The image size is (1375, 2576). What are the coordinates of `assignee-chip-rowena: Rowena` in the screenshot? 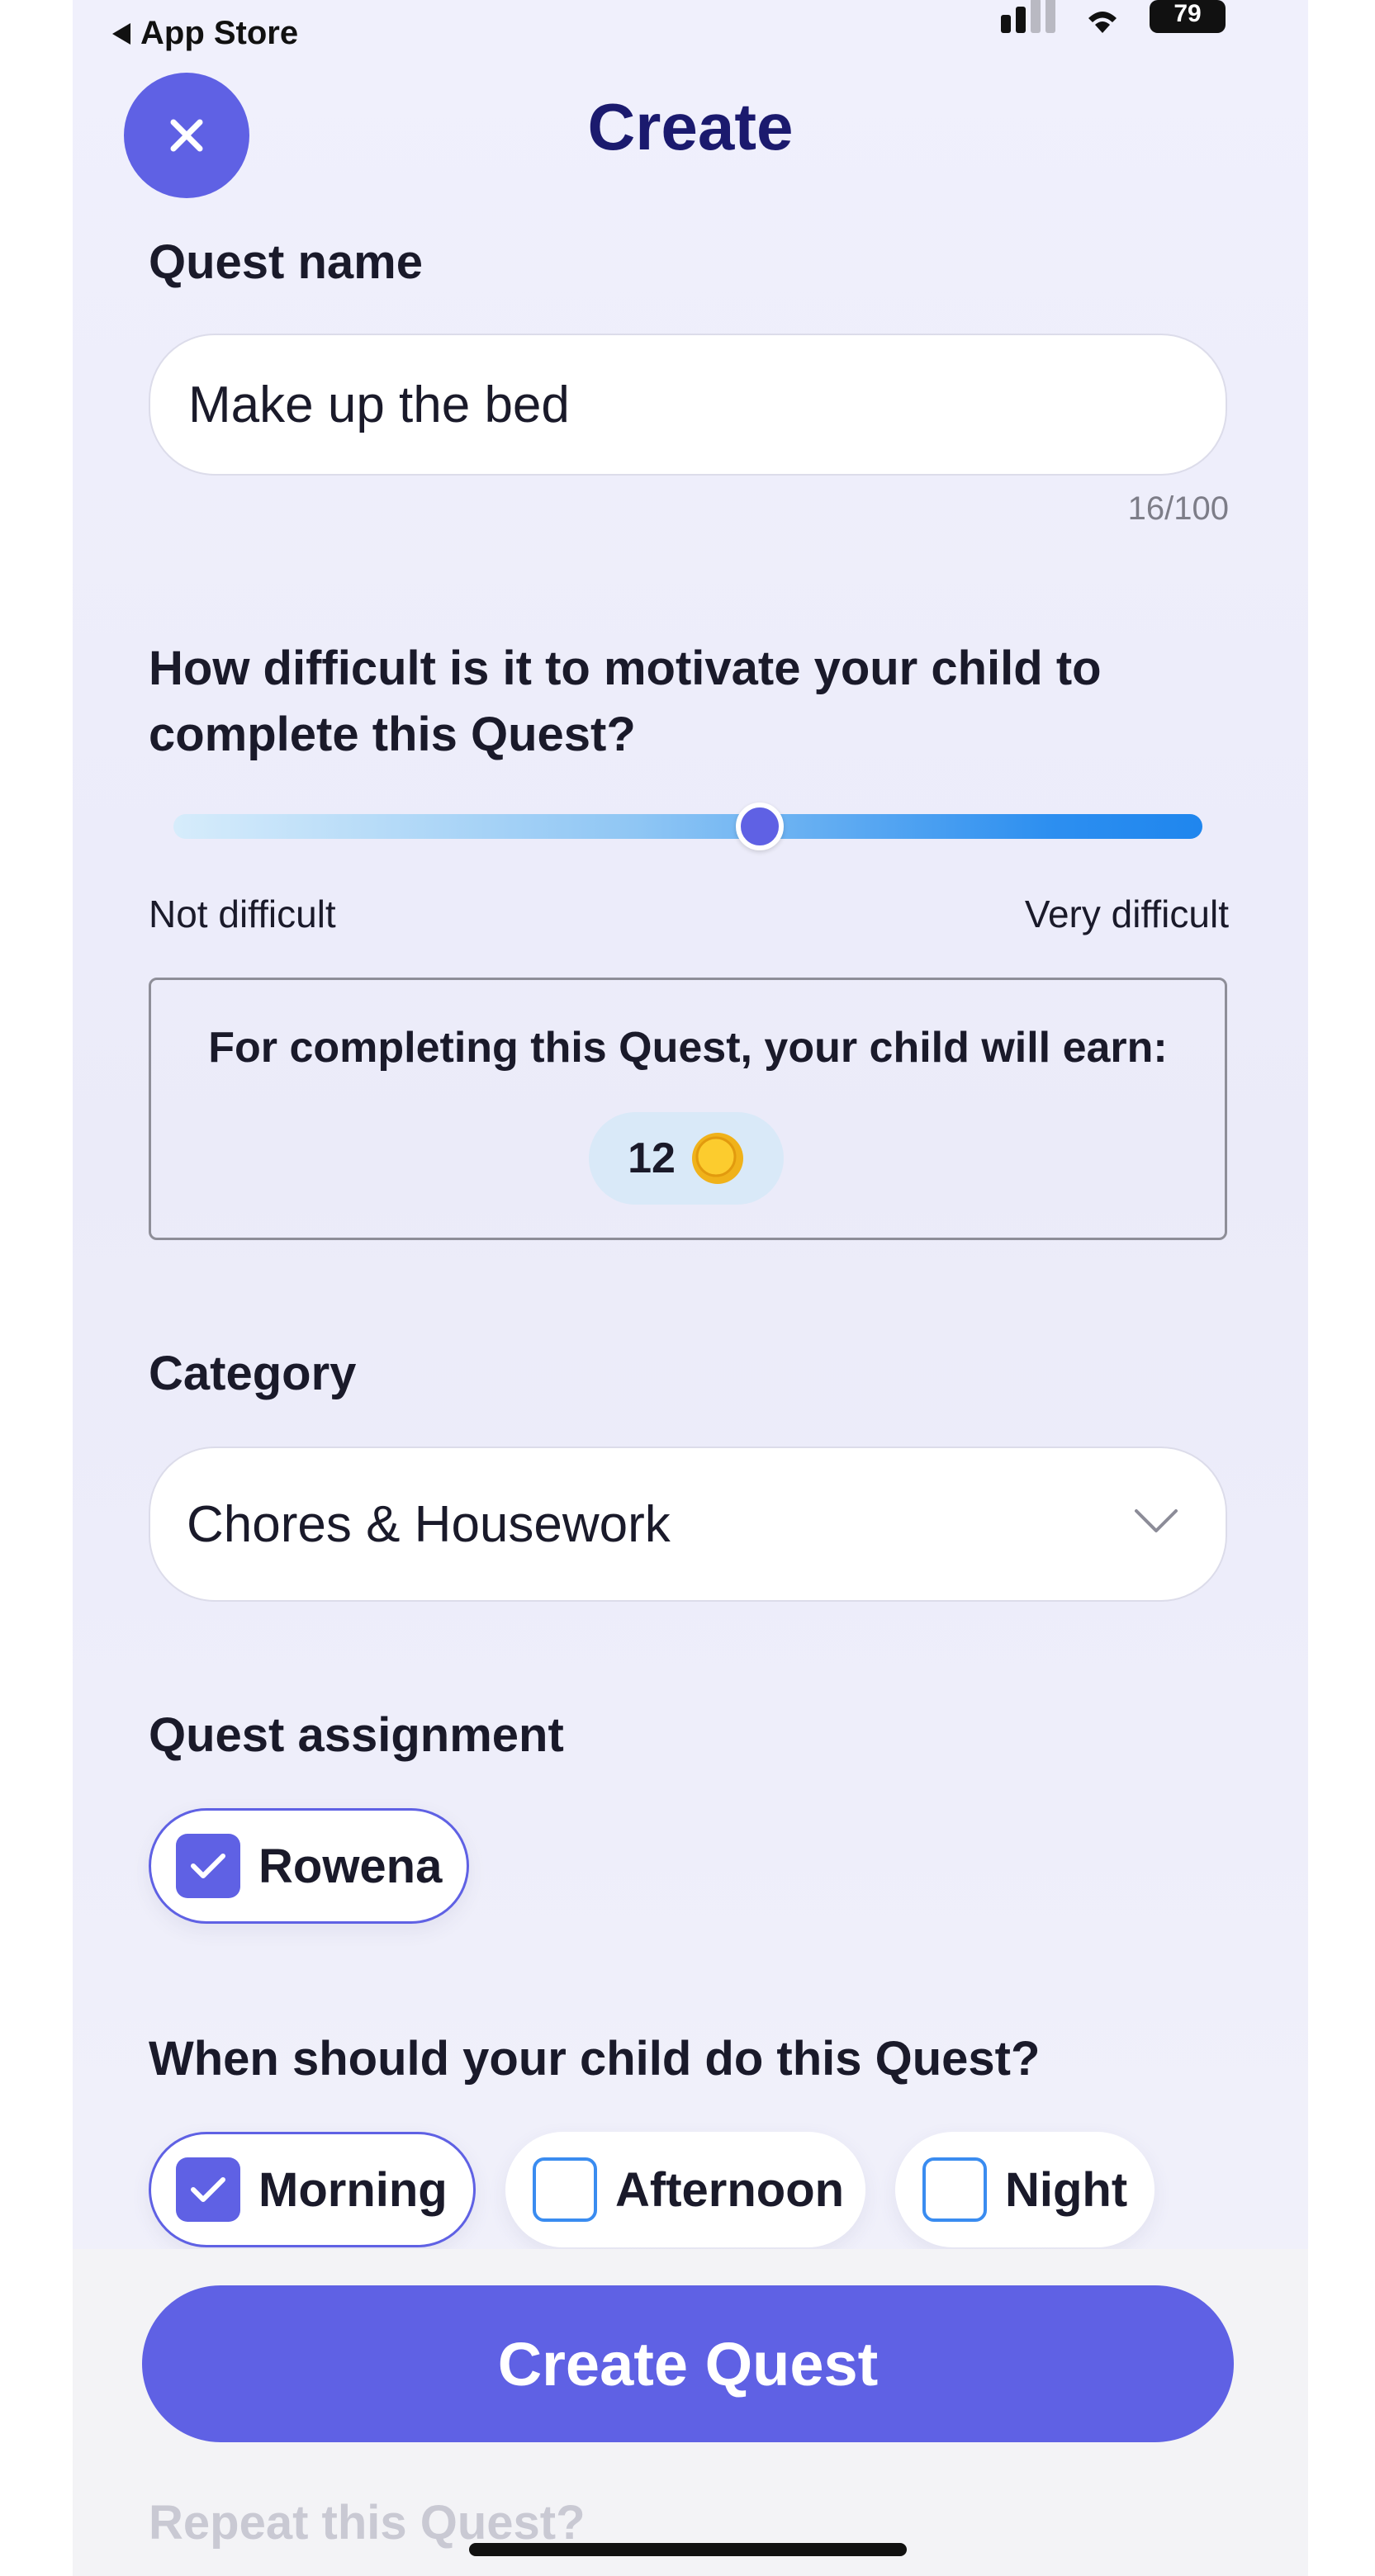 It's located at (309, 1866).